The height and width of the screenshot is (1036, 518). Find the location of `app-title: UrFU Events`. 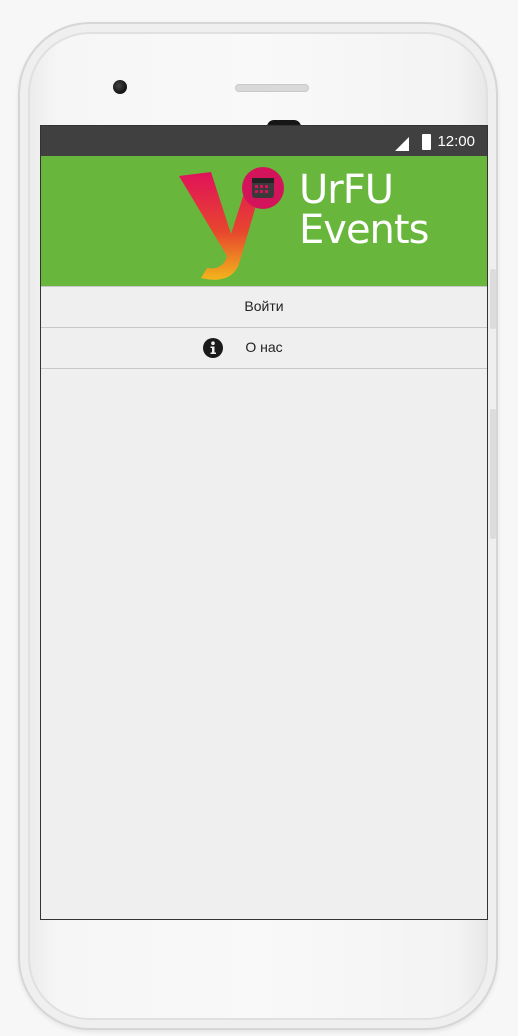

app-title: UrFU Events is located at coordinates (364, 210).